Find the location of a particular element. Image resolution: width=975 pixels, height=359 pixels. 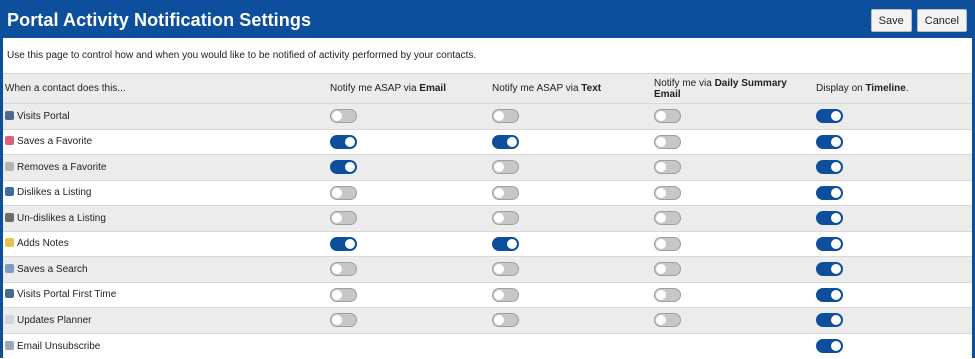

cancel-button: Cancel is located at coordinates (941, 20).